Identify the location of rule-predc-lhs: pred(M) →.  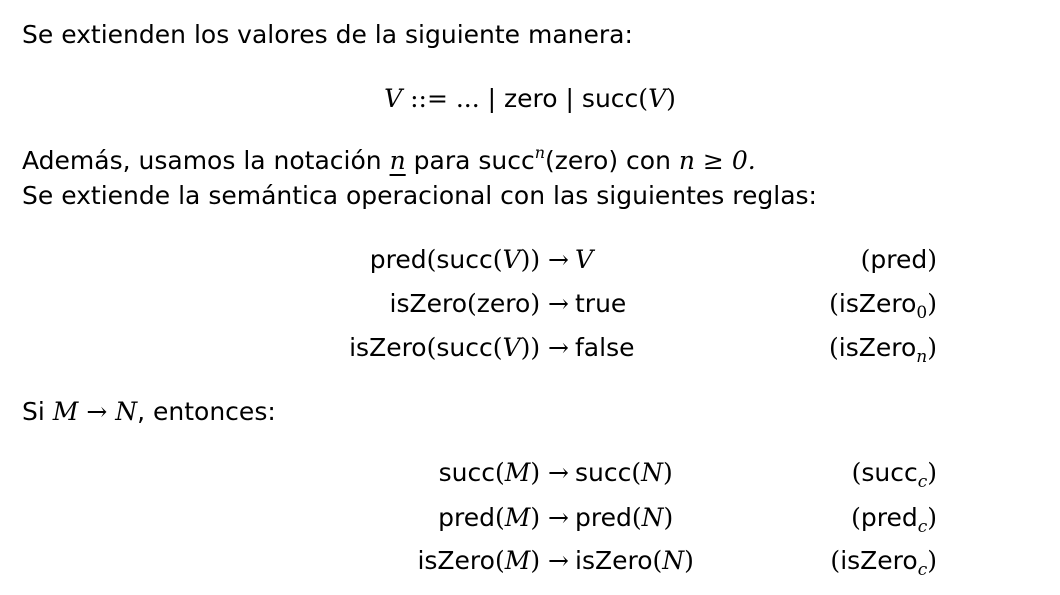
(503, 517).